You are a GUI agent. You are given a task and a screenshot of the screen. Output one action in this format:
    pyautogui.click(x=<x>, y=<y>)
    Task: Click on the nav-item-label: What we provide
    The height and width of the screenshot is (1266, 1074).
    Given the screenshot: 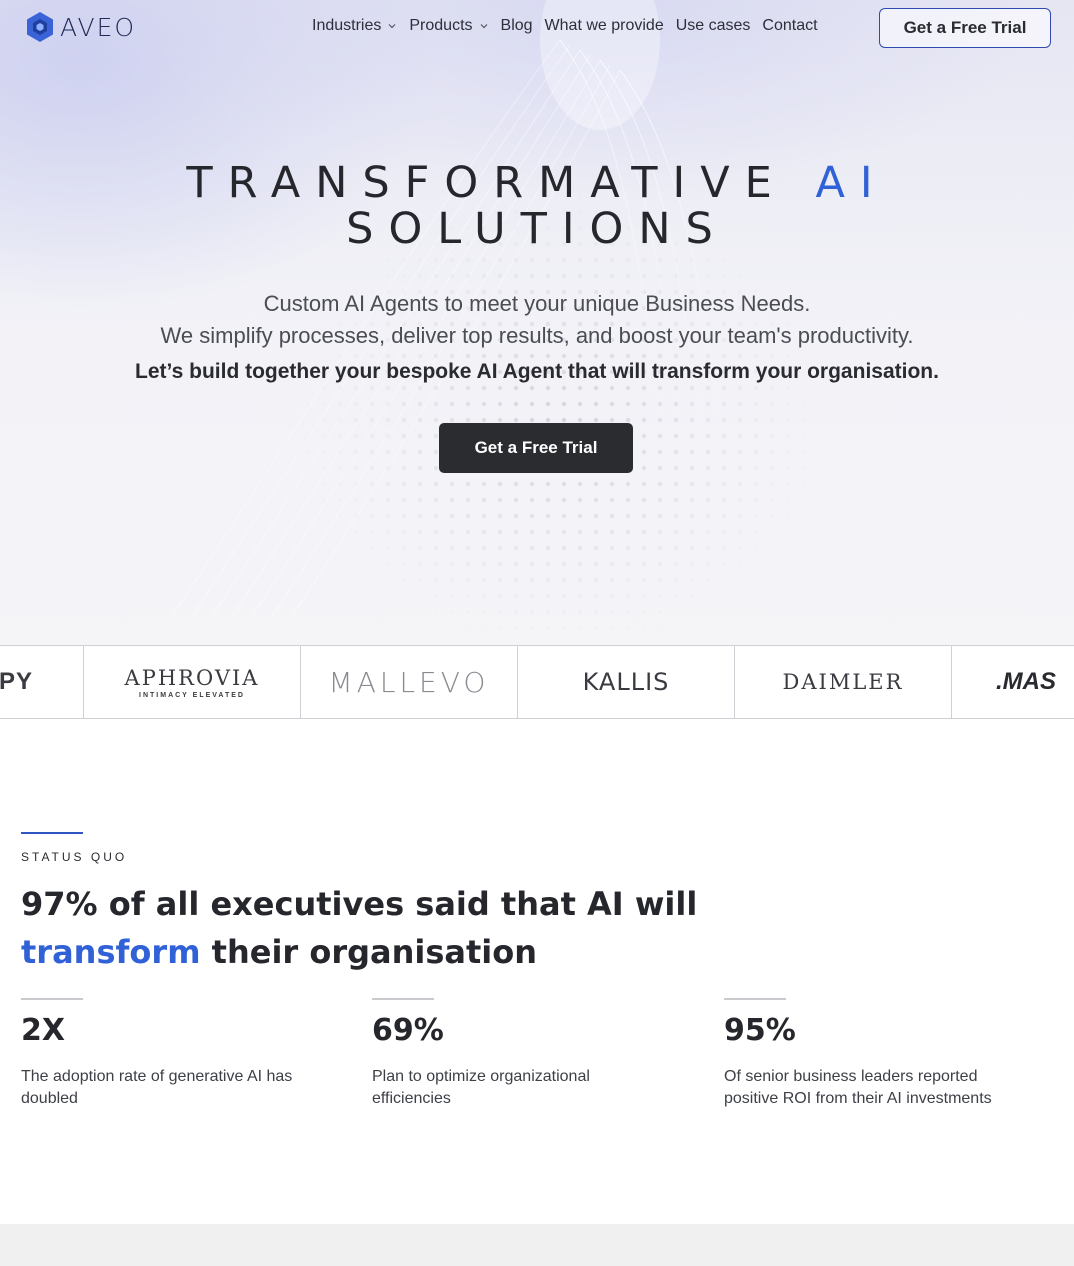 What is the action you would take?
    pyautogui.click(x=604, y=25)
    